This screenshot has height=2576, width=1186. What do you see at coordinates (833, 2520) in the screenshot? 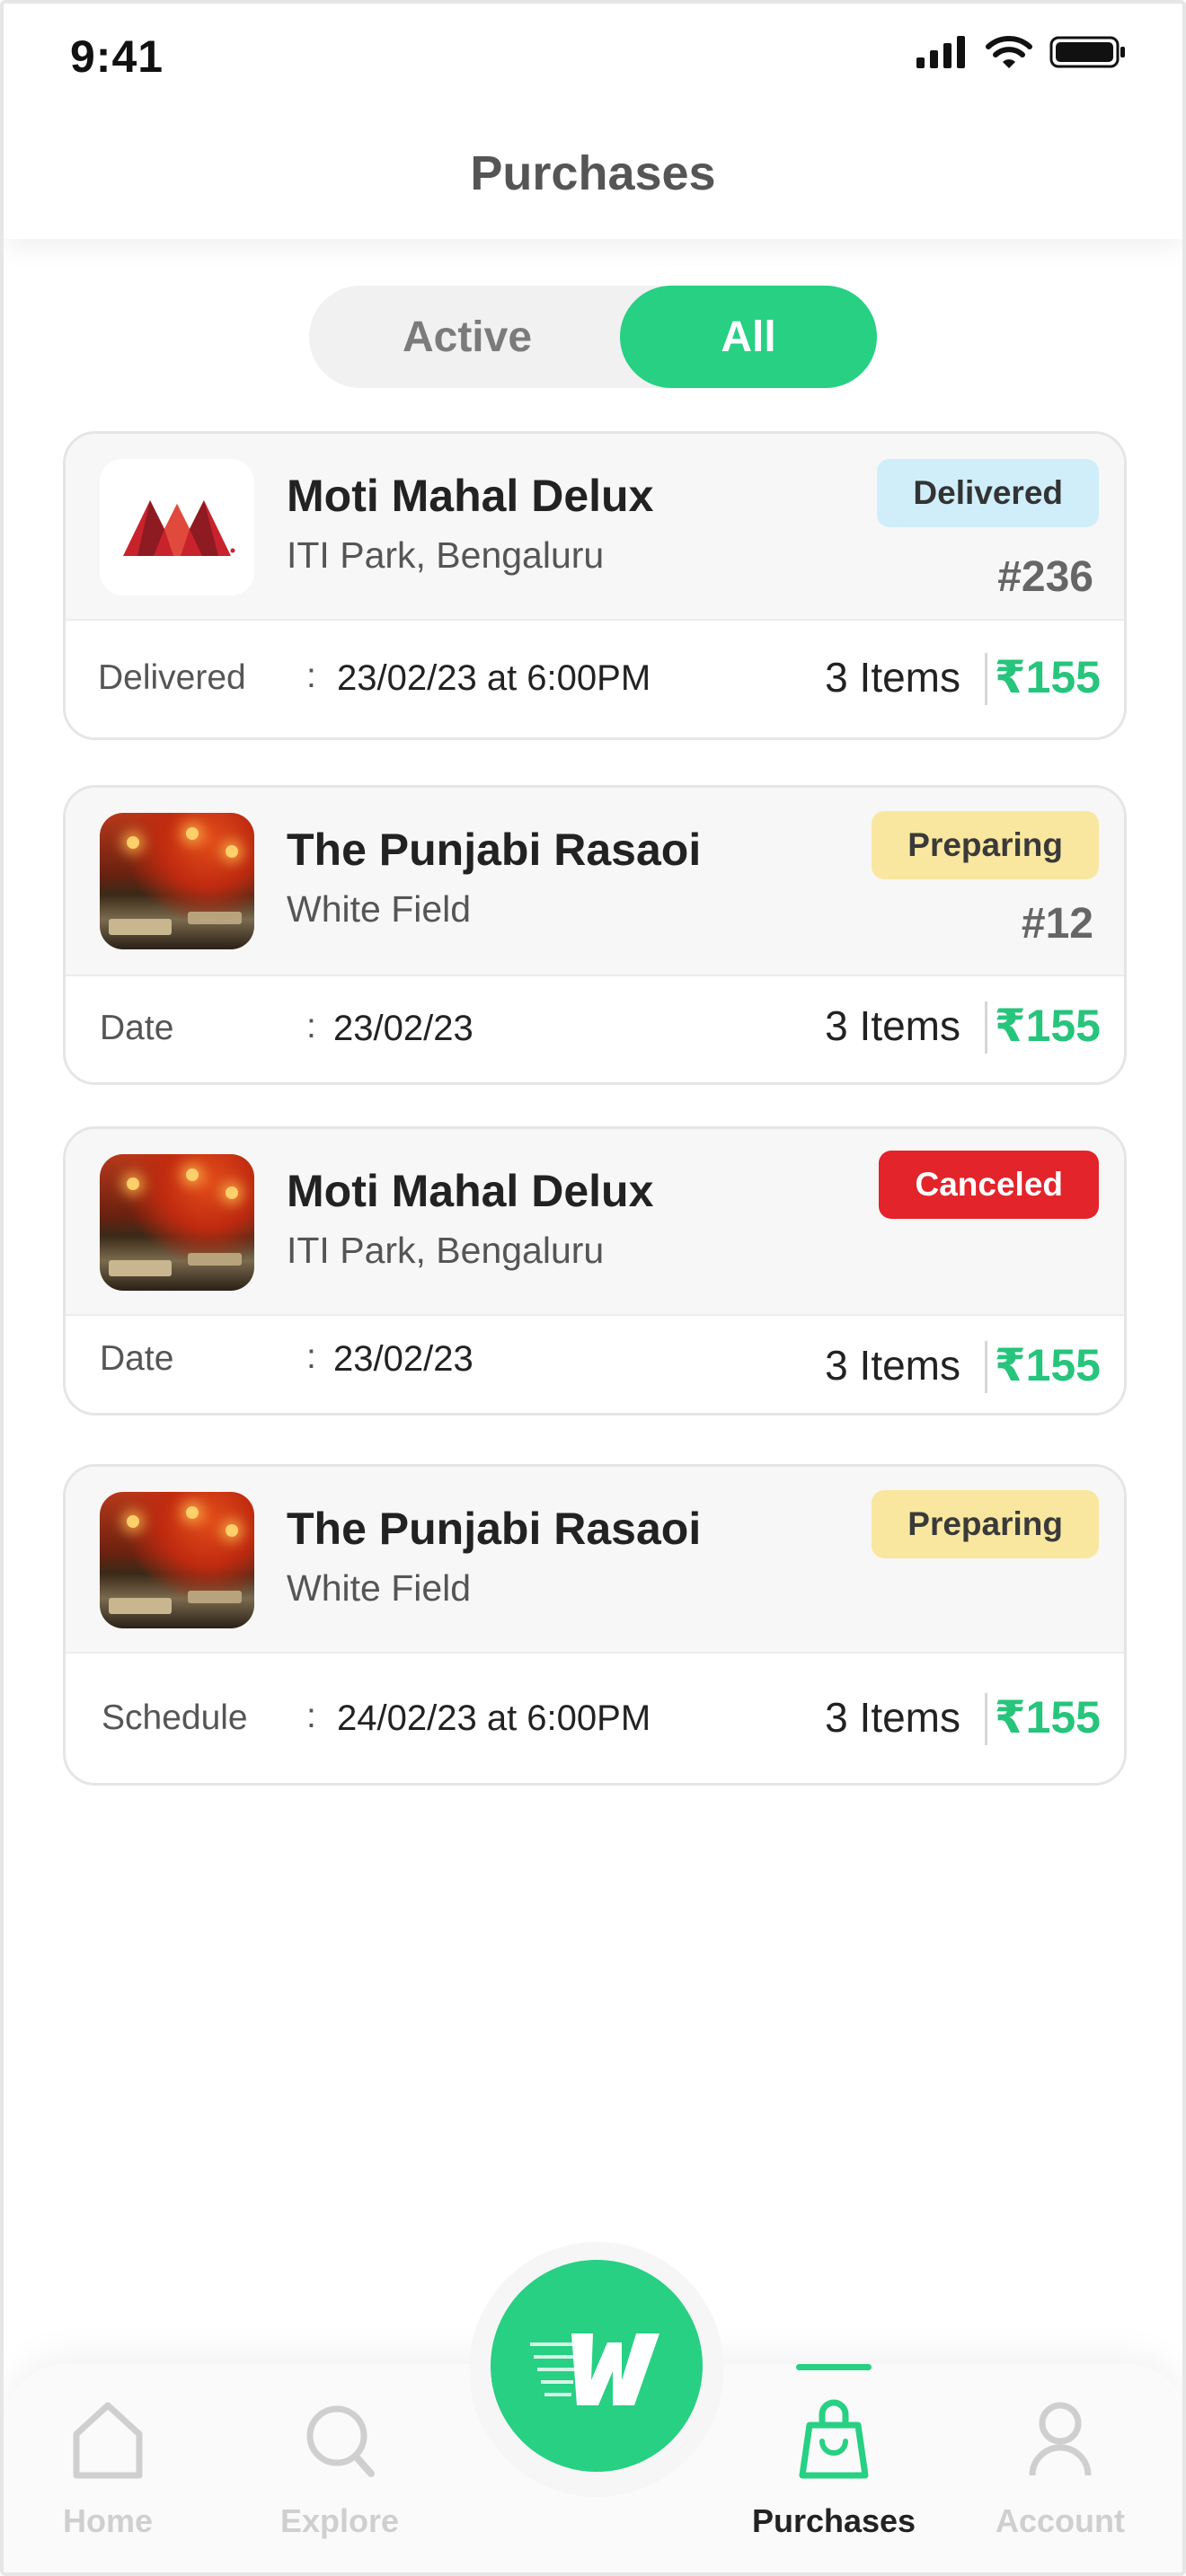
I see `nav-purchases-label: Purchases` at bounding box center [833, 2520].